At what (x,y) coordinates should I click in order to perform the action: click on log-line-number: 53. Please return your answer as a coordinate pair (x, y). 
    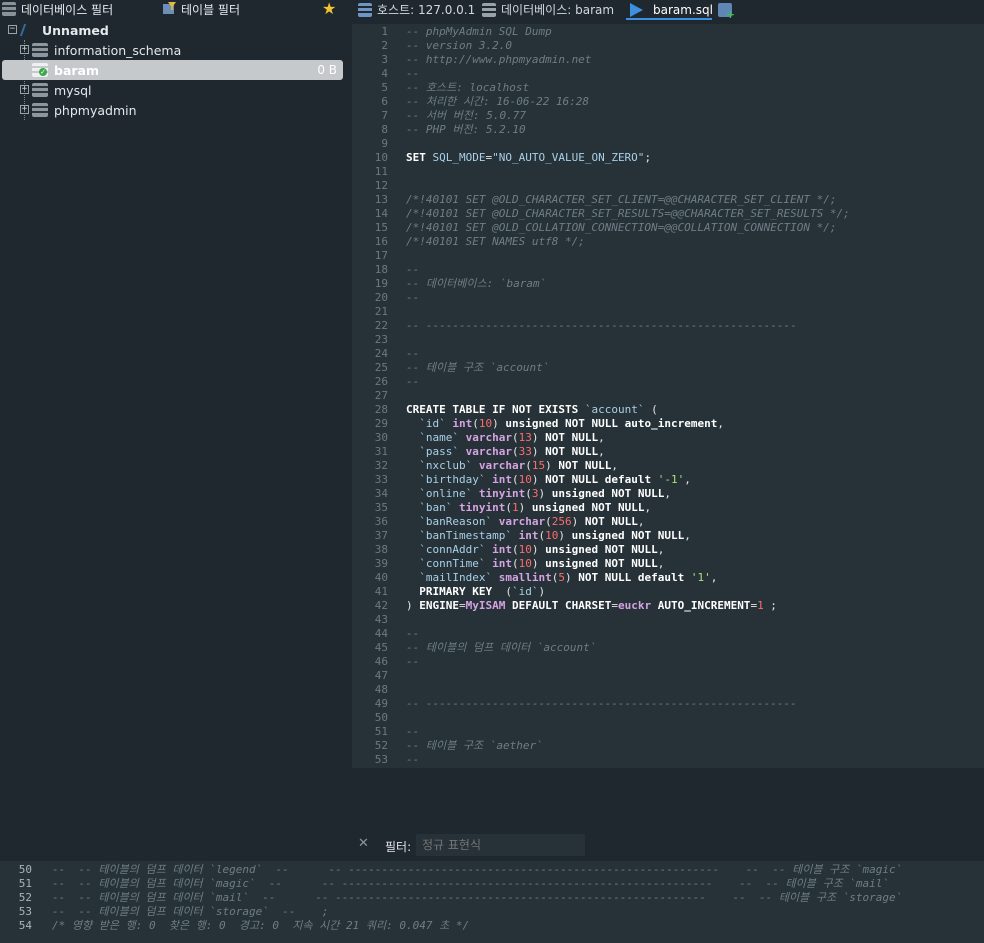
    Looking at the image, I should click on (25, 911).